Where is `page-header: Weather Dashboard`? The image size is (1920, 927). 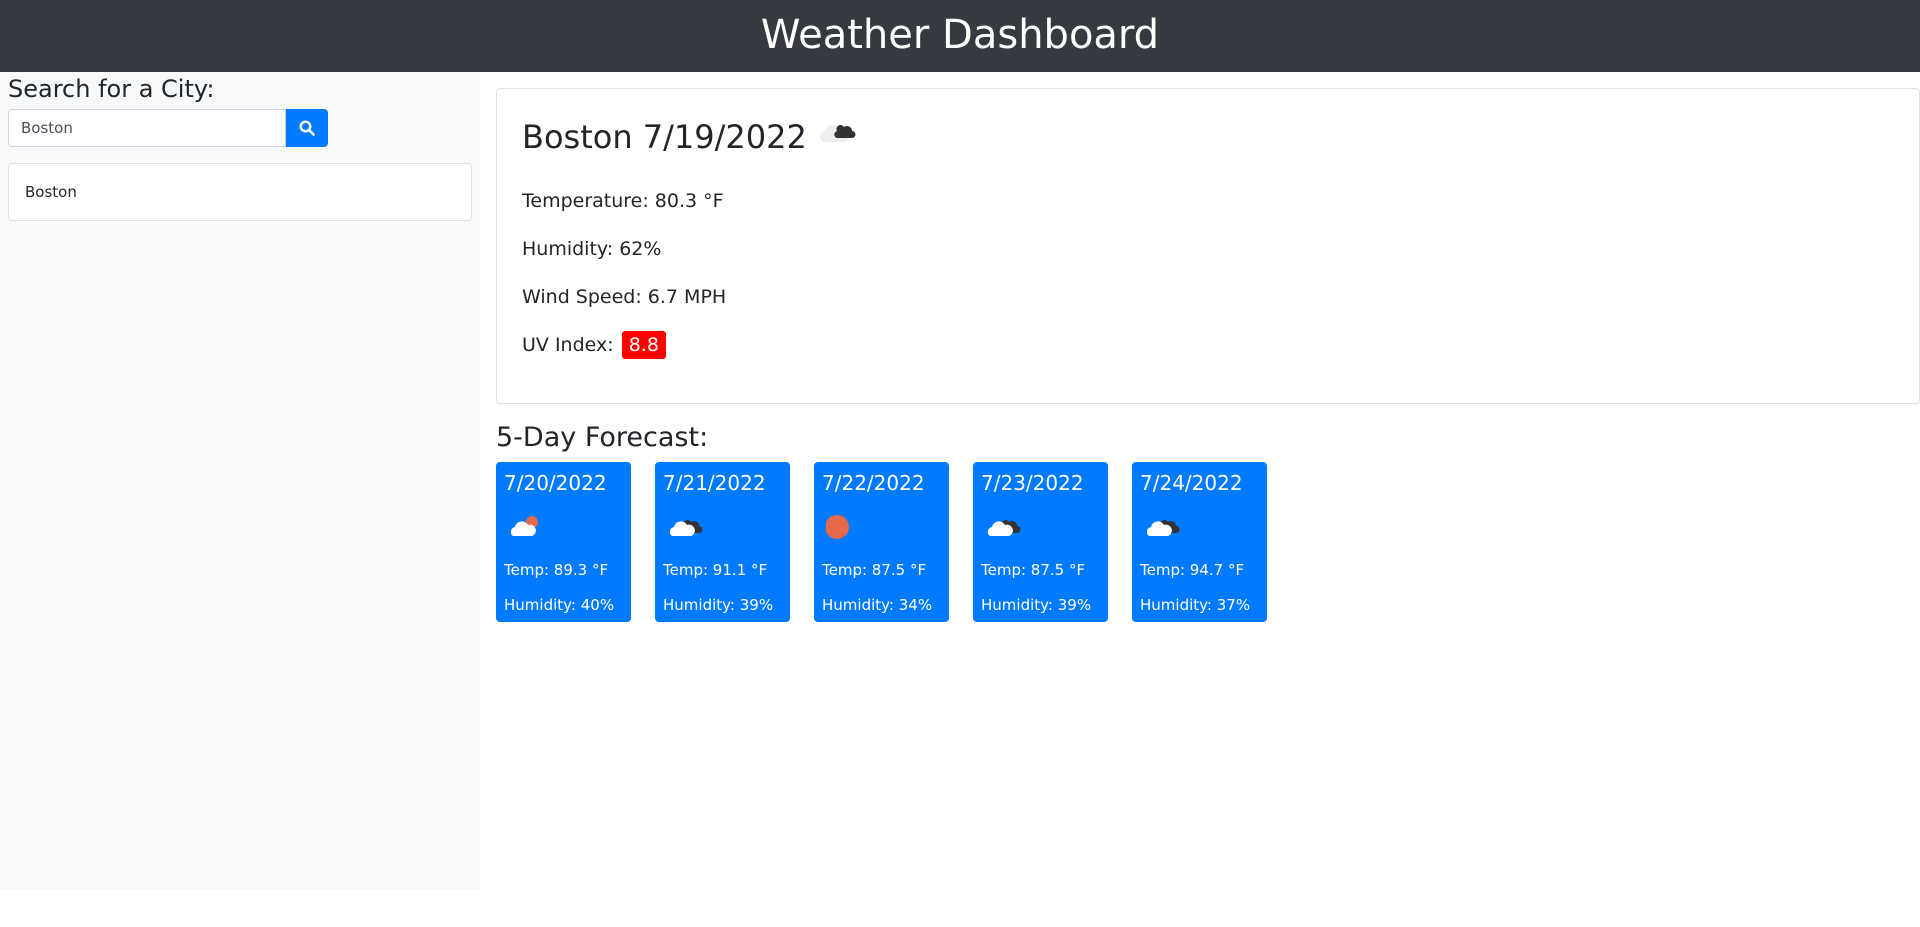
page-header: Weather Dashboard is located at coordinates (960, 36).